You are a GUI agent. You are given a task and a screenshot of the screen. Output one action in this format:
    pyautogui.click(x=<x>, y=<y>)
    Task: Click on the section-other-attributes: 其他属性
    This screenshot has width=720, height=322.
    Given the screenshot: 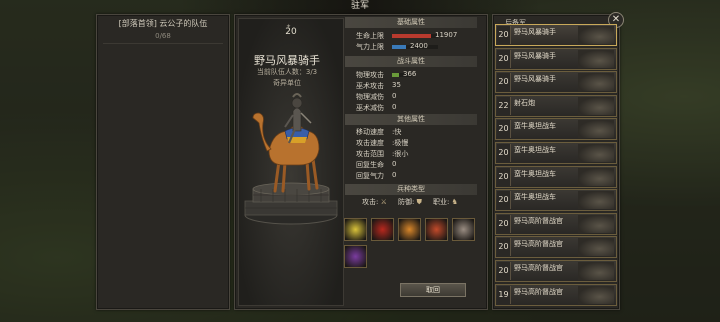 What is the action you would take?
    pyautogui.click(x=411, y=119)
    